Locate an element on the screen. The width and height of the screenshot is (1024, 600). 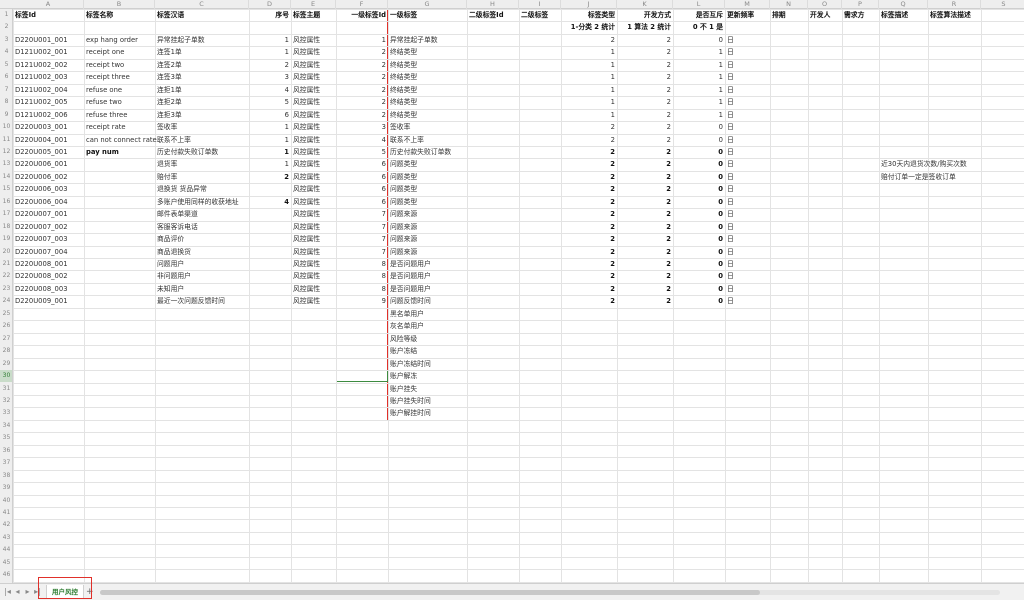
cell-c11: 联系不上率 is located at coordinates (174, 140).